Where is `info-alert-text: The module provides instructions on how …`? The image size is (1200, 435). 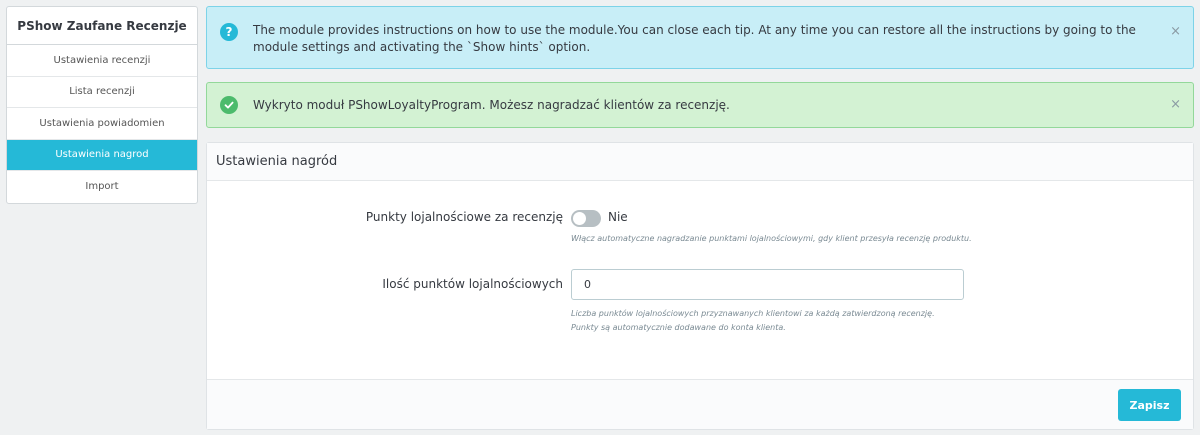 info-alert-text: The module provides instructions on how … is located at coordinates (694, 38).